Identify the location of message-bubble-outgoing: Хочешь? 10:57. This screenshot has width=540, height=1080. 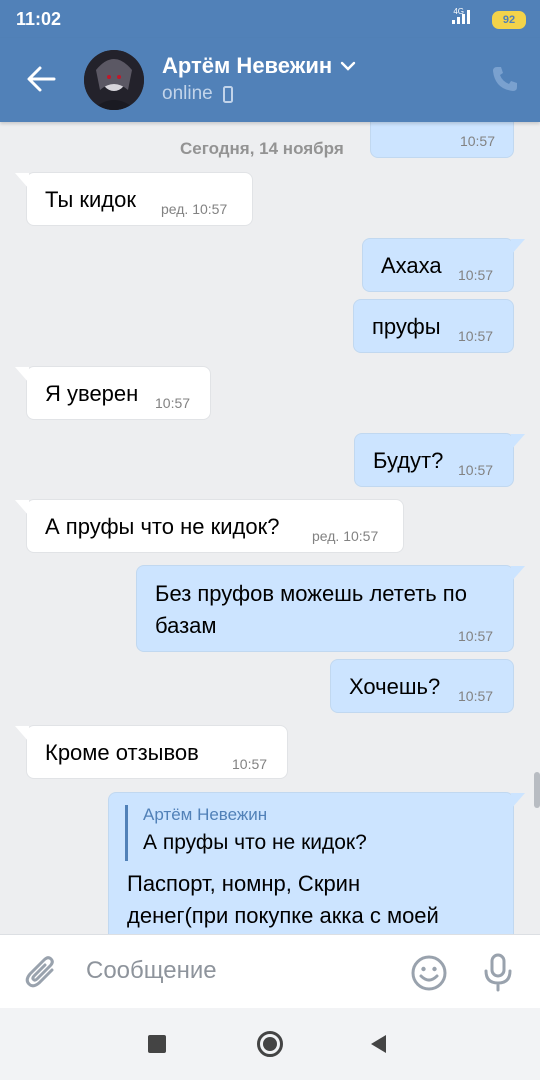
(422, 686).